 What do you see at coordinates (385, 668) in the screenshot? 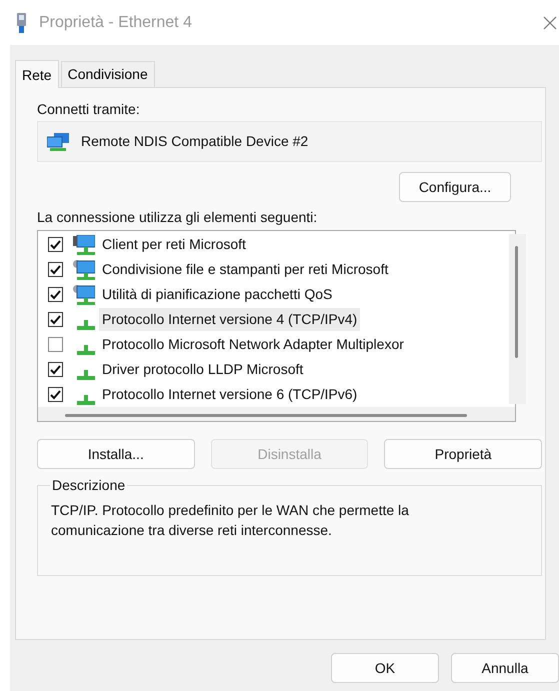
I see `dialog-button: OK` at bounding box center [385, 668].